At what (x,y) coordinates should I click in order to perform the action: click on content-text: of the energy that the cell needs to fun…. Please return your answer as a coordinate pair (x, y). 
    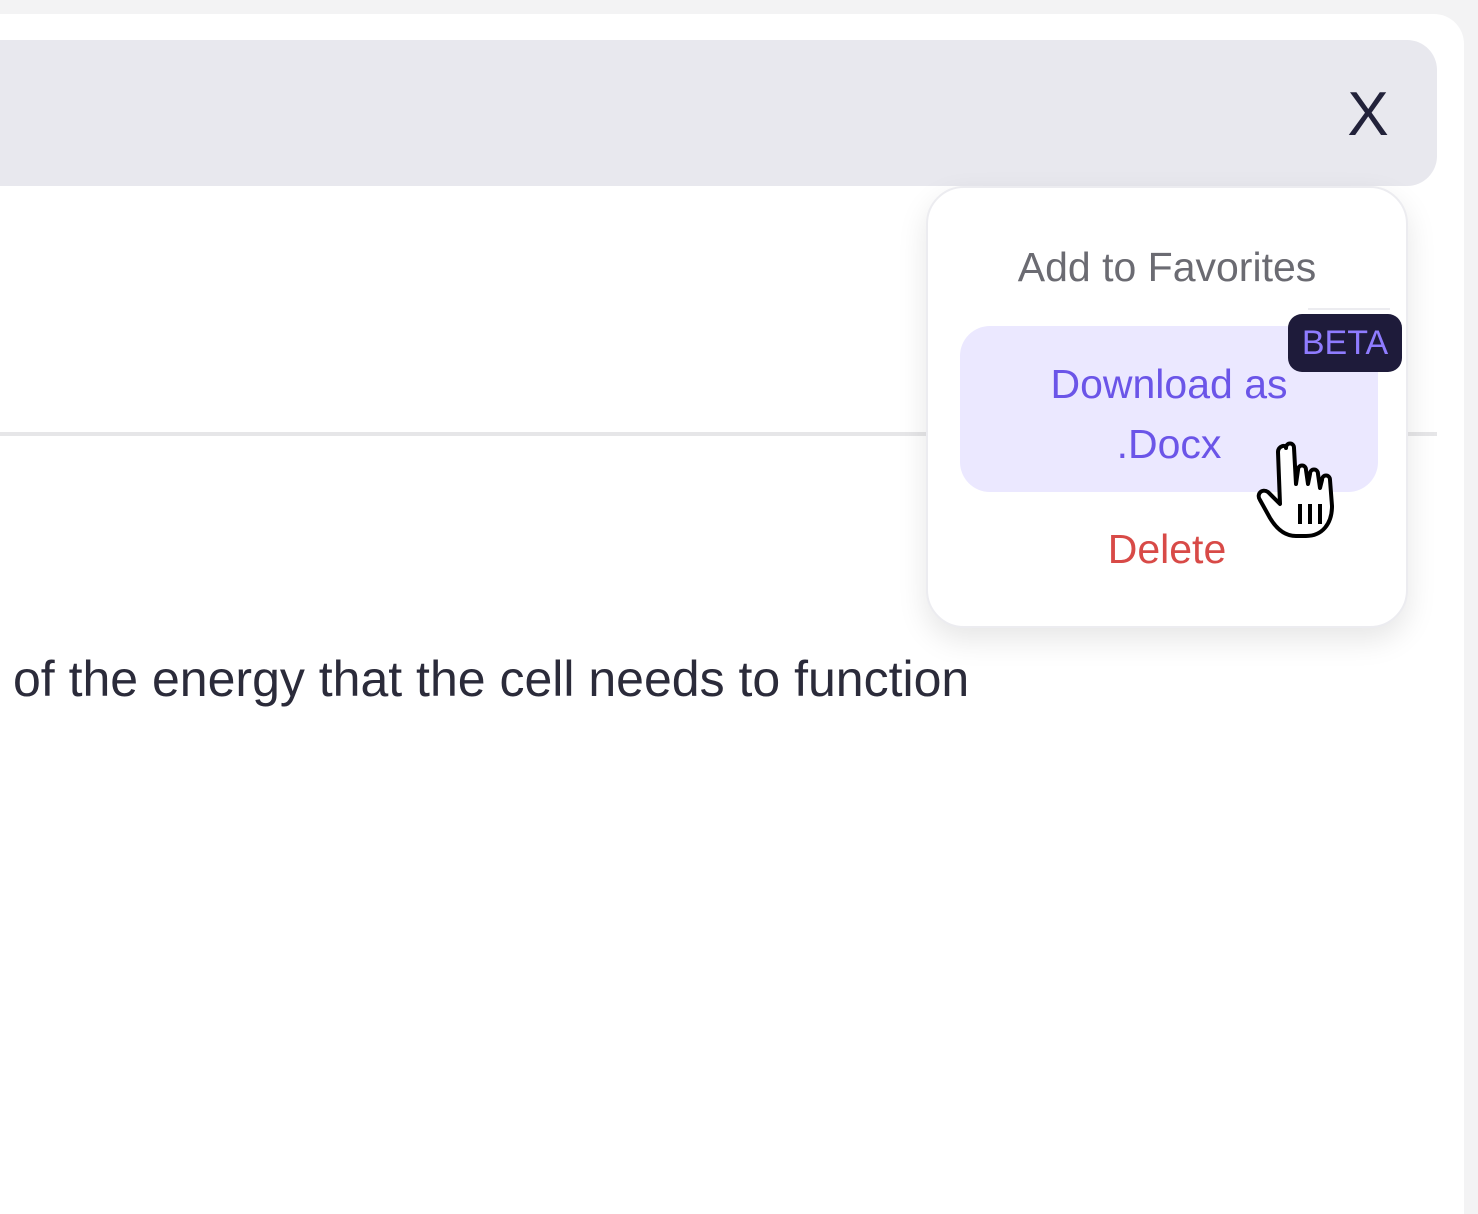
    Looking at the image, I should click on (491, 679).